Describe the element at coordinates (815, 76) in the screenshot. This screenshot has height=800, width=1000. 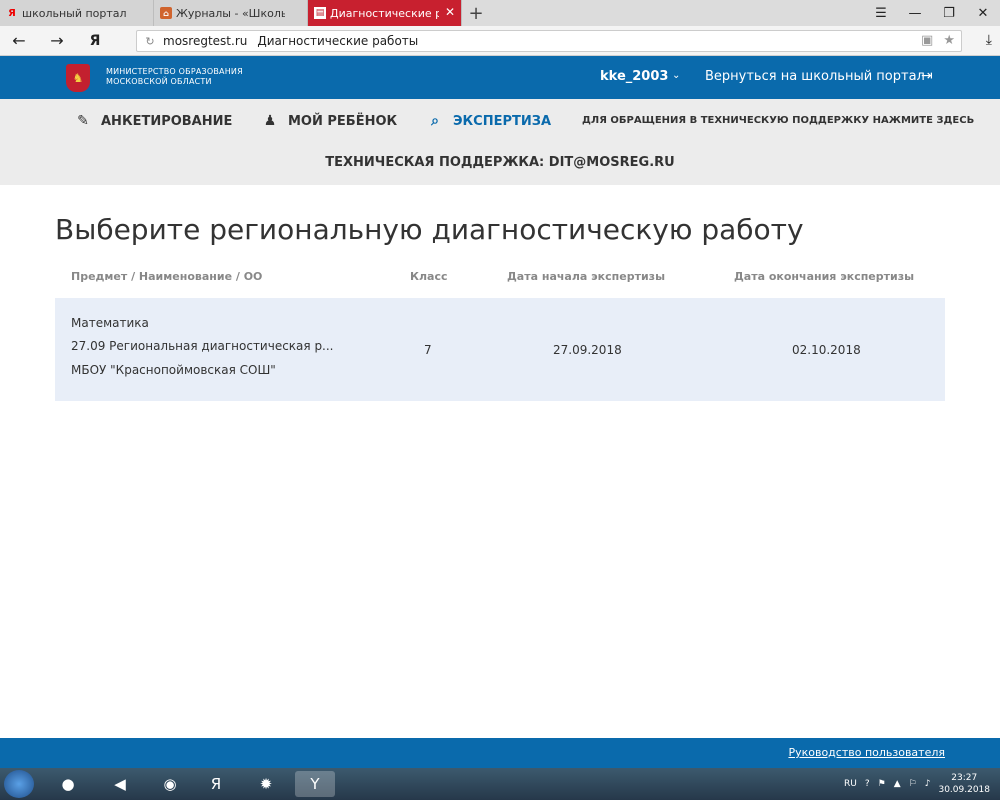
I see `back-to-portal-link: Вернуться на школьный портал` at that location.